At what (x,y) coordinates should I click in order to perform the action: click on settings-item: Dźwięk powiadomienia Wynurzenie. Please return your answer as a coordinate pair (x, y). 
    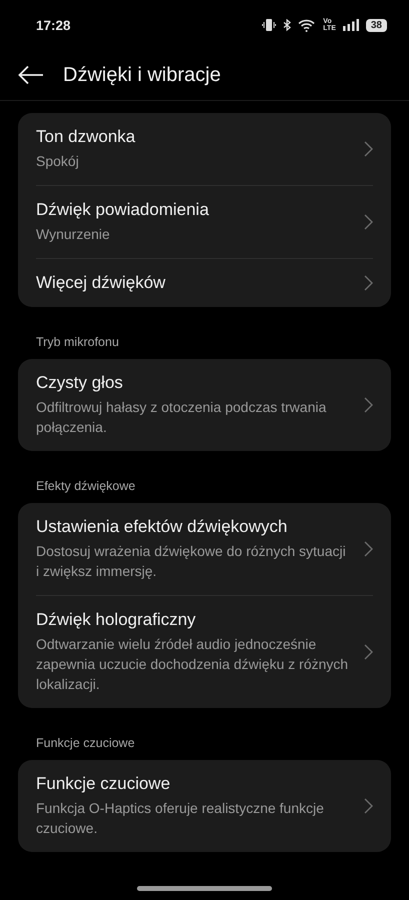
    Looking at the image, I should click on (204, 222).